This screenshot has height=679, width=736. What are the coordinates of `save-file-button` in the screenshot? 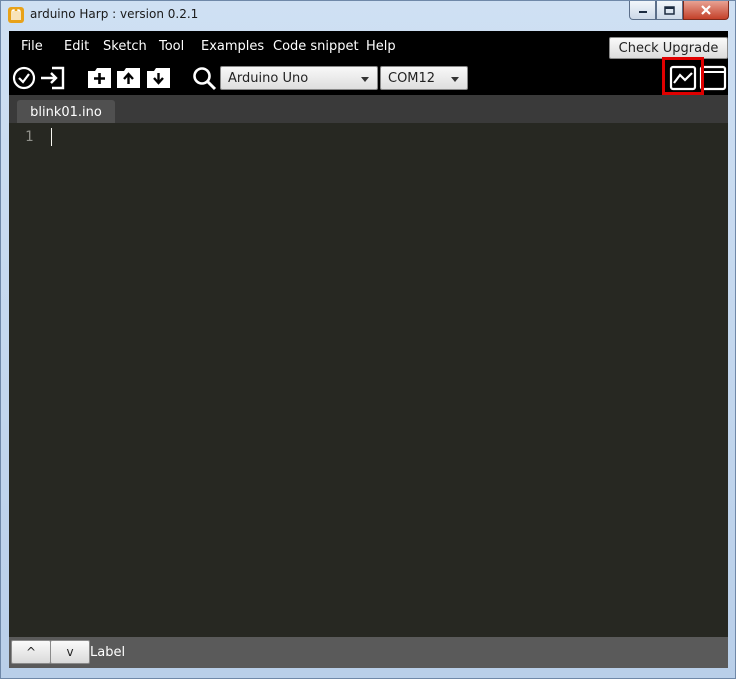 It's located at (159, 78).